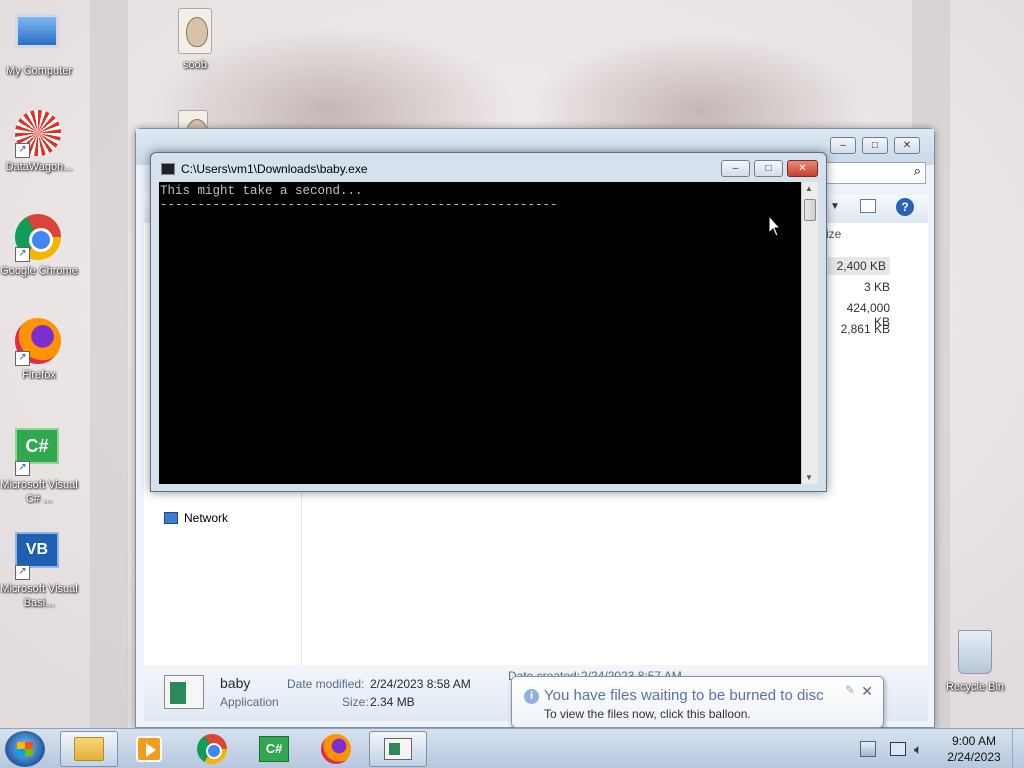 The width and height of the screenshot is (1024, 768). Describe the element at coordinates (868, 206) in the screenshot. I see `preview-pane-icon` at that location.